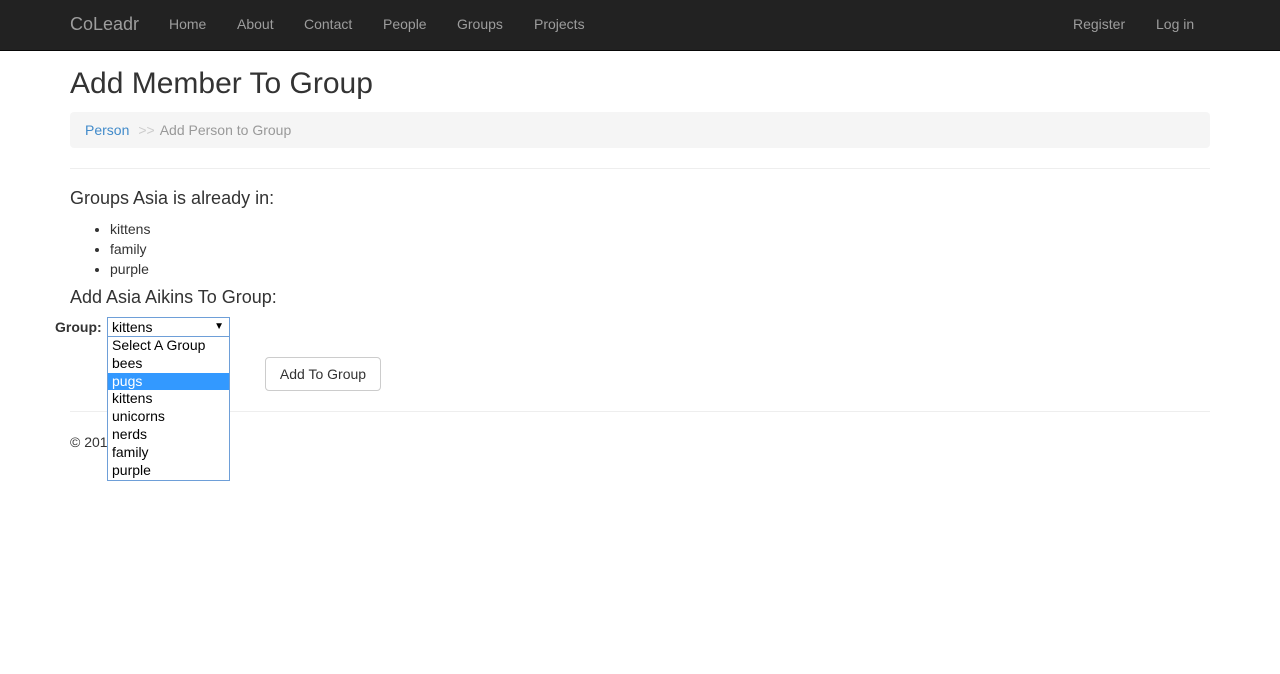 This screenshot has height=674, width=1280. Describe the element at coordinates (328, 24) in the screenshot. I see `nav-contact: Contact` at that location.